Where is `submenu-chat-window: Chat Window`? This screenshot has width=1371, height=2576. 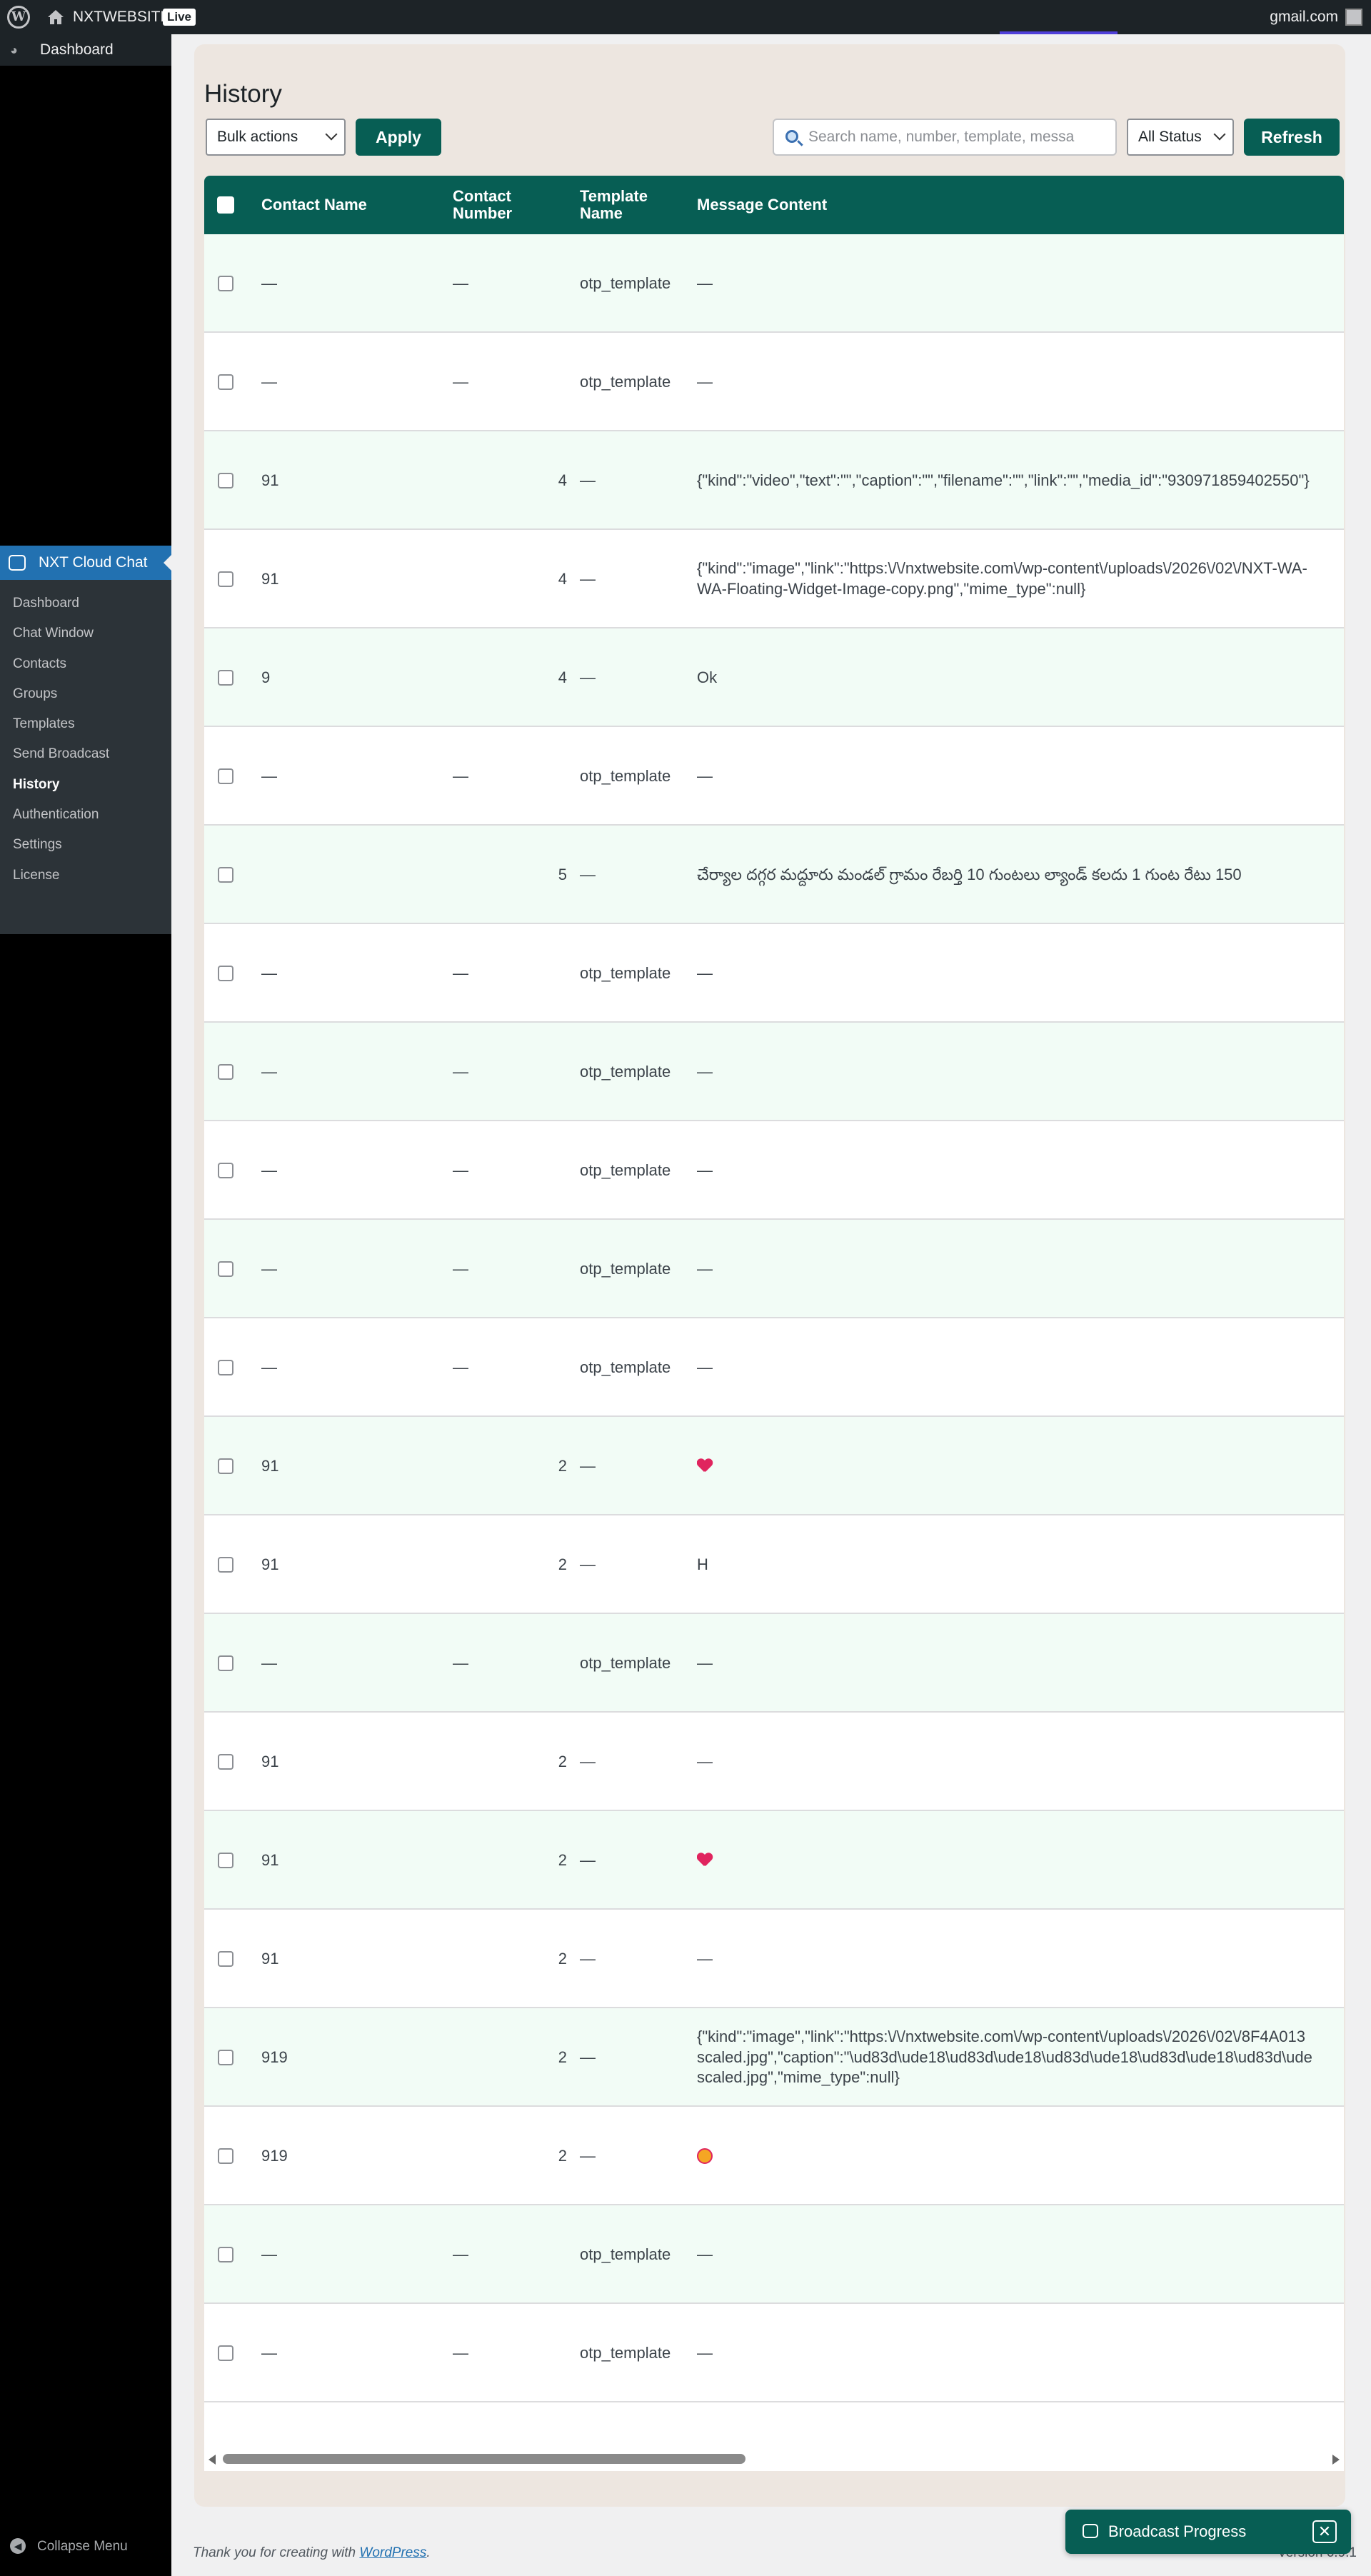 submenu-chat-window: Chat Window is located at coordinates (85, 633).